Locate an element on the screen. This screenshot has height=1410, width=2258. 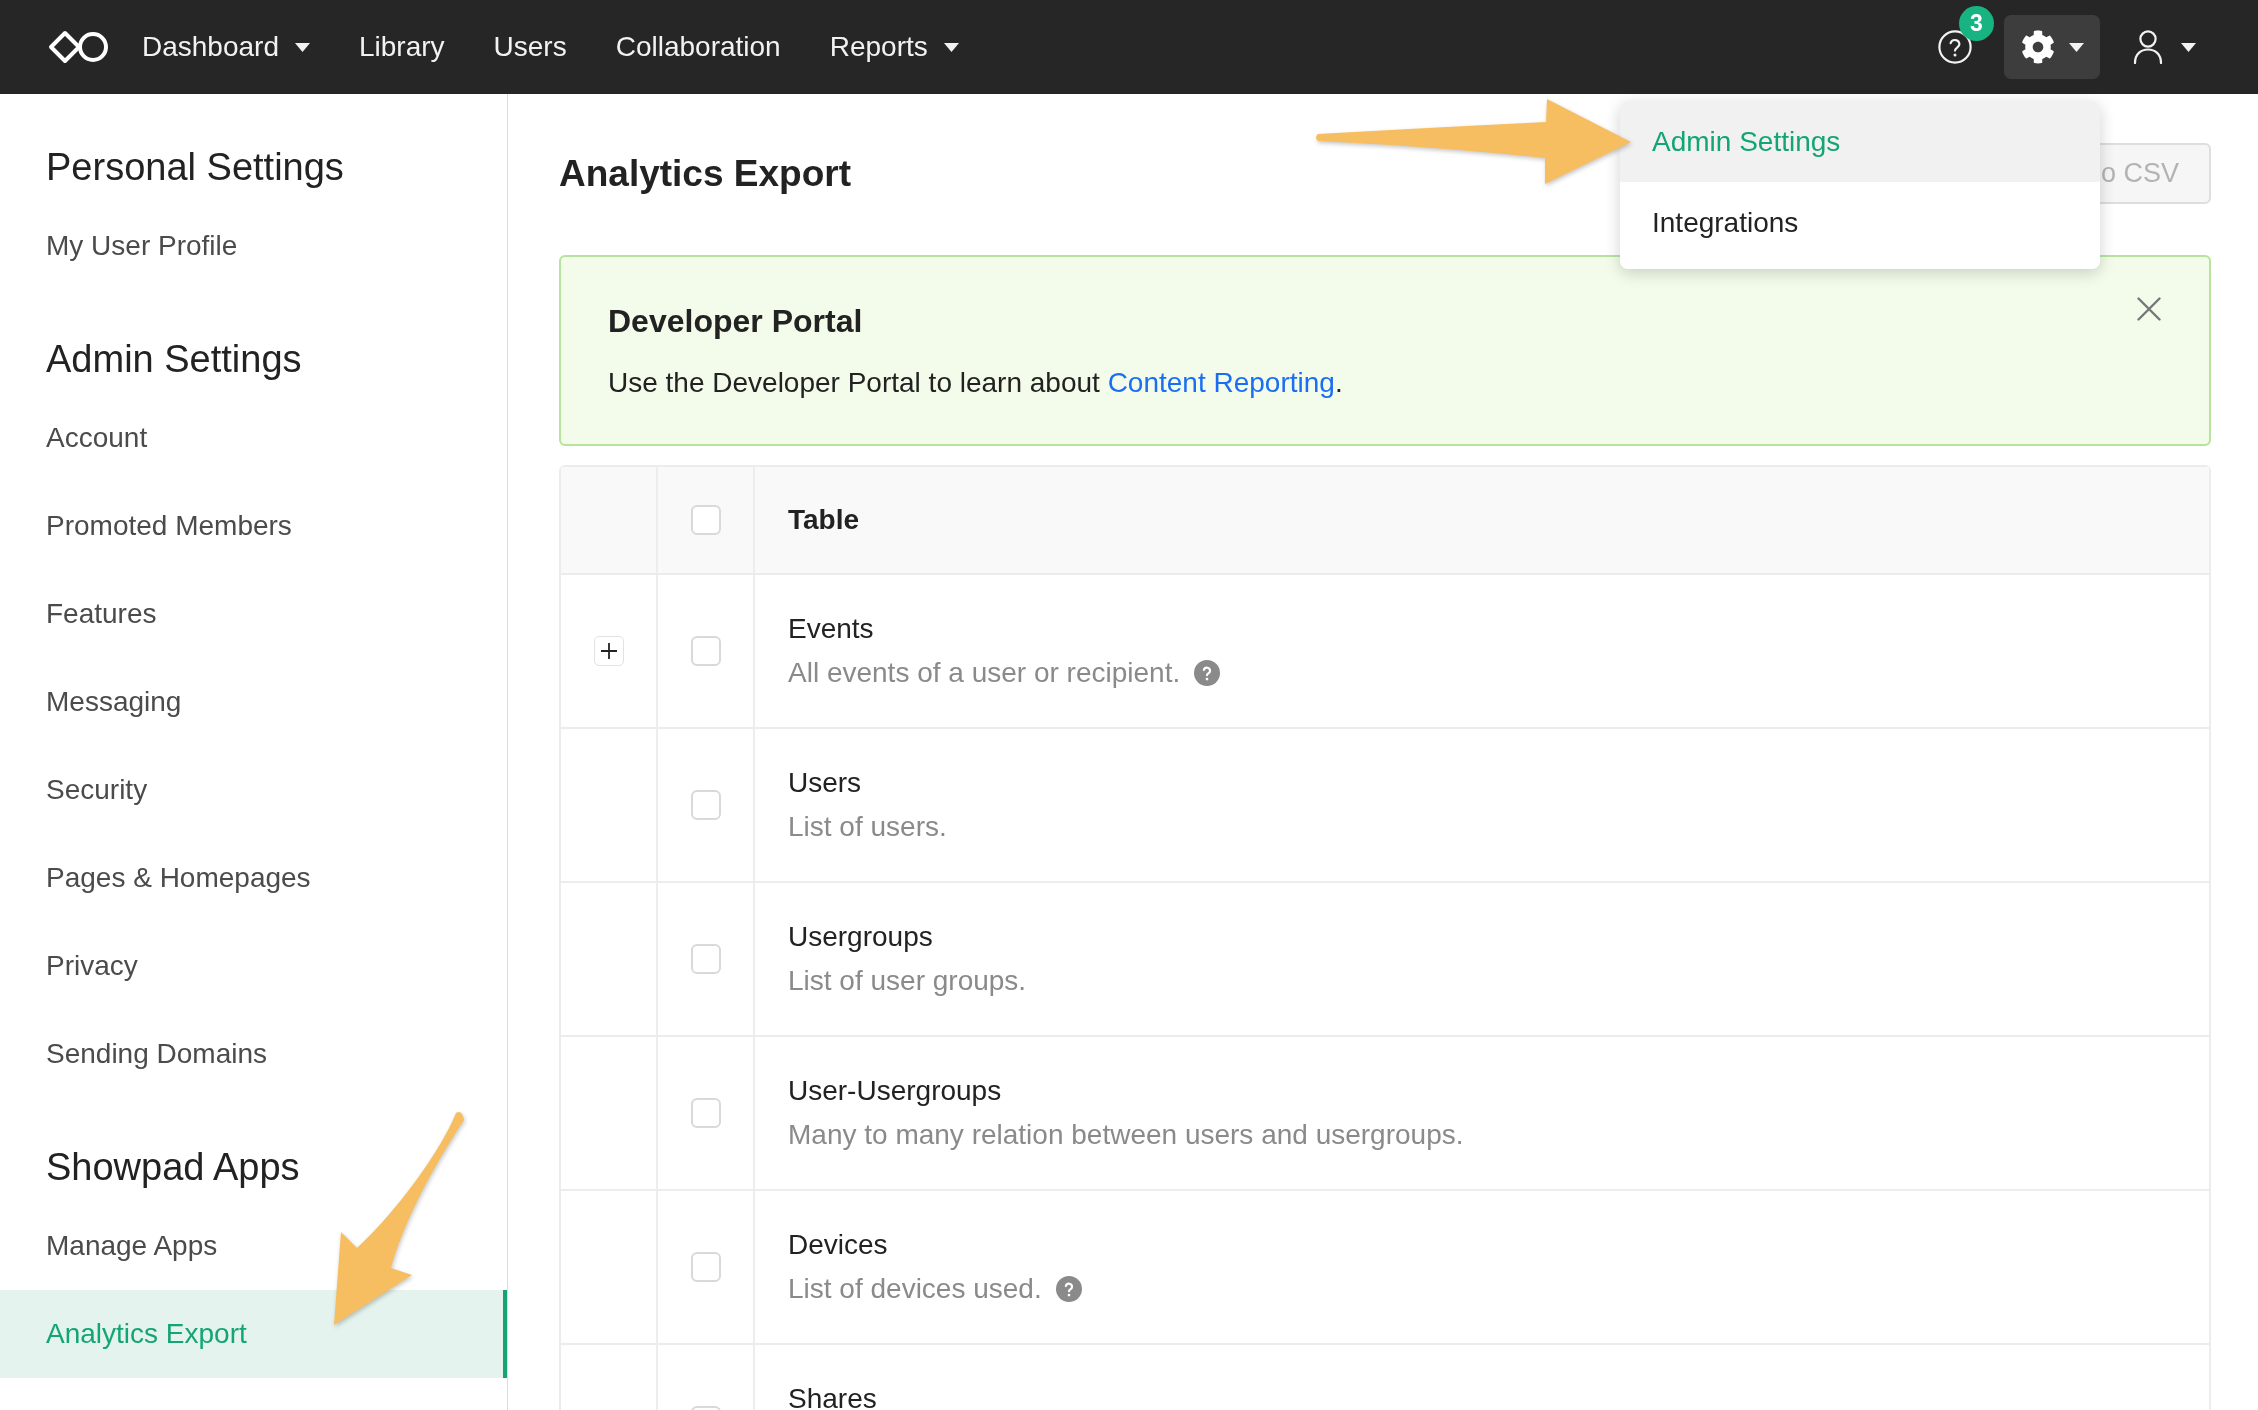
help-icon is located at coordinates (1955, 47).